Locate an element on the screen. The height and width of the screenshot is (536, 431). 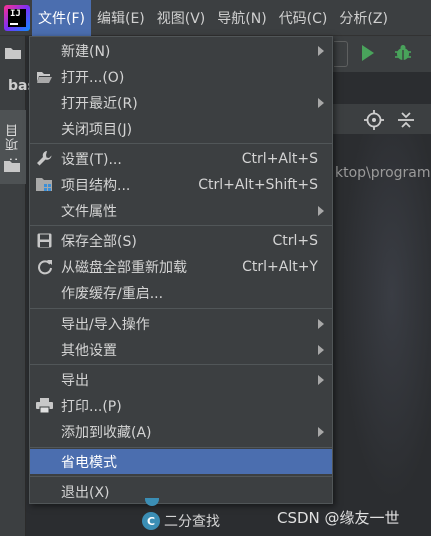
menu-navigate: 导航(N) is located at coordinates (241, 18).